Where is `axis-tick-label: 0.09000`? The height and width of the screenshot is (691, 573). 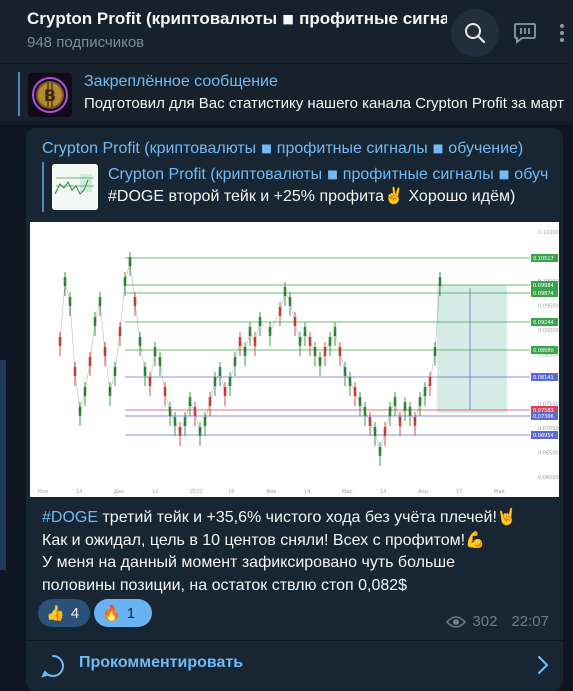
axis-tick-label: 0.09000 is located at coordinates (548, 331).